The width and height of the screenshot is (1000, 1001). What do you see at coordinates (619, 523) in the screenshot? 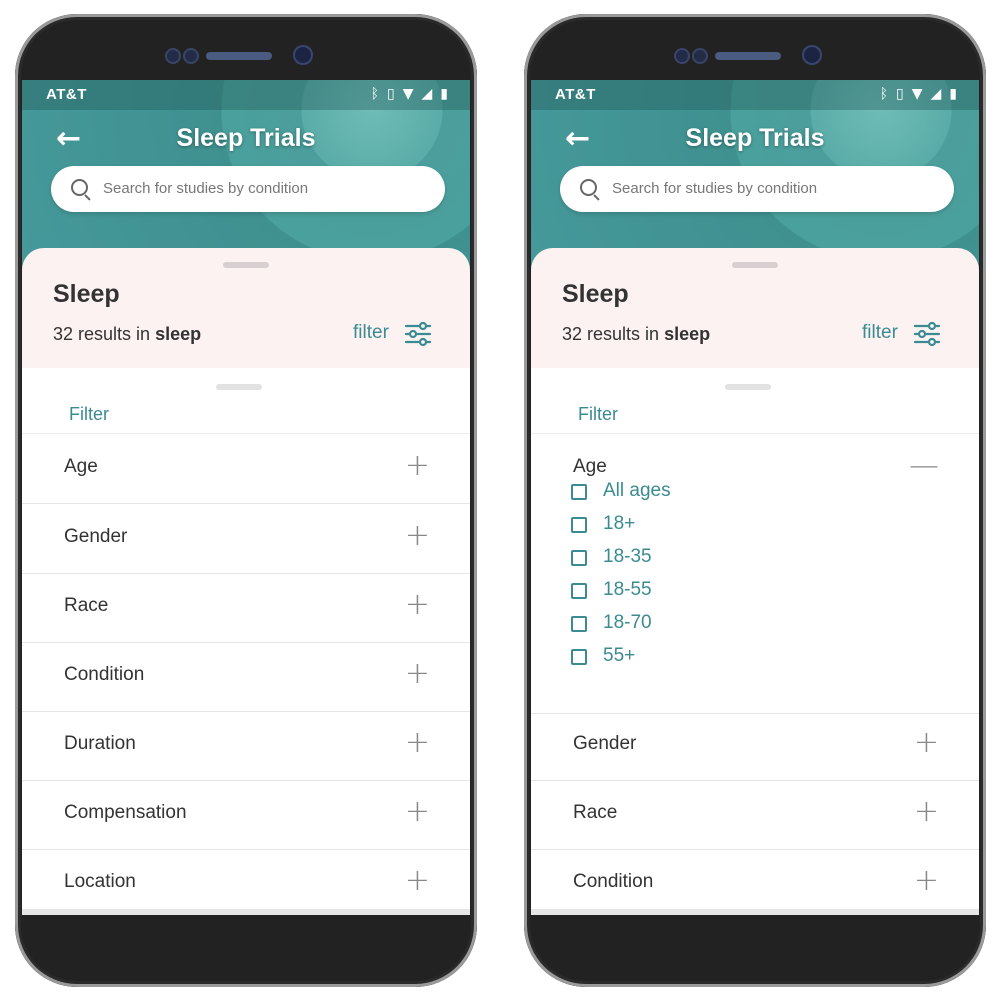
I see `option-label: 18+` at bounding box center [619, 523].